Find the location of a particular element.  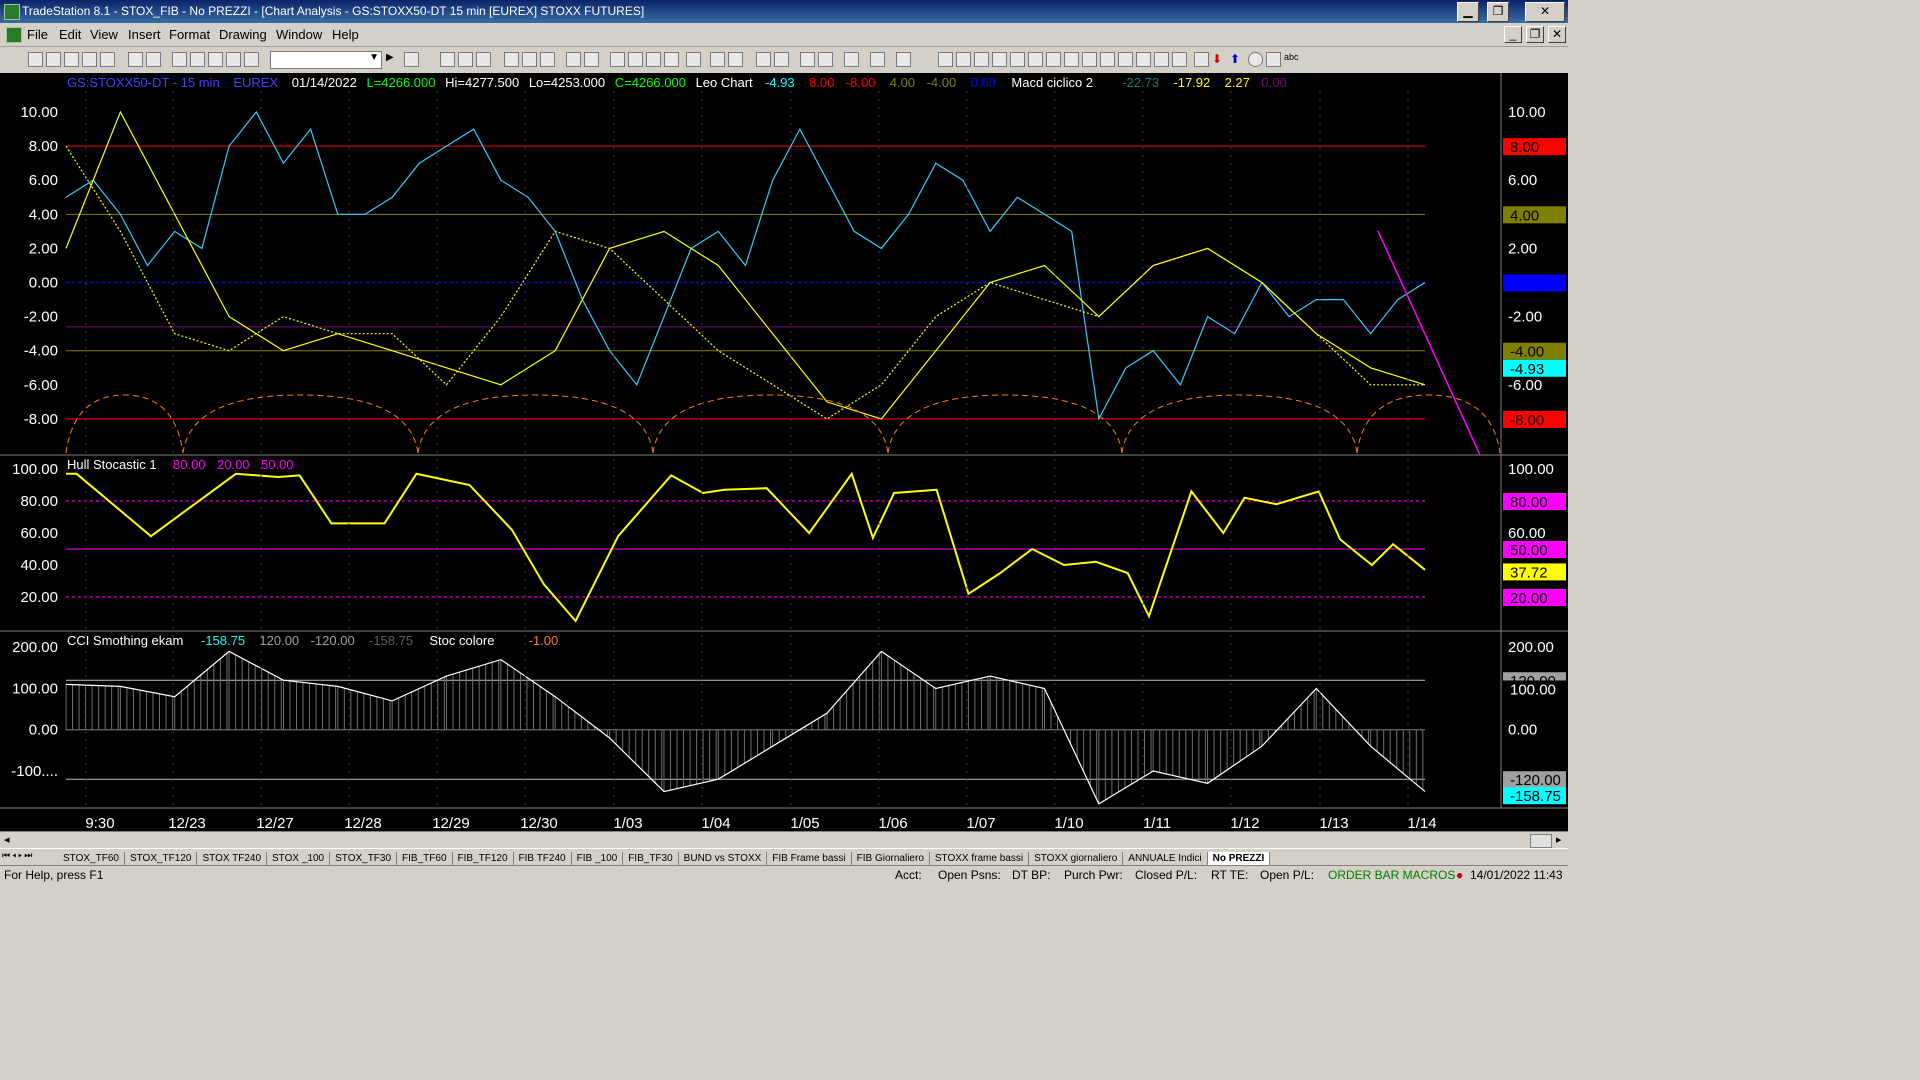

tab-fib-tf30: FIB_TF30 is located at coordinates (651, 859).